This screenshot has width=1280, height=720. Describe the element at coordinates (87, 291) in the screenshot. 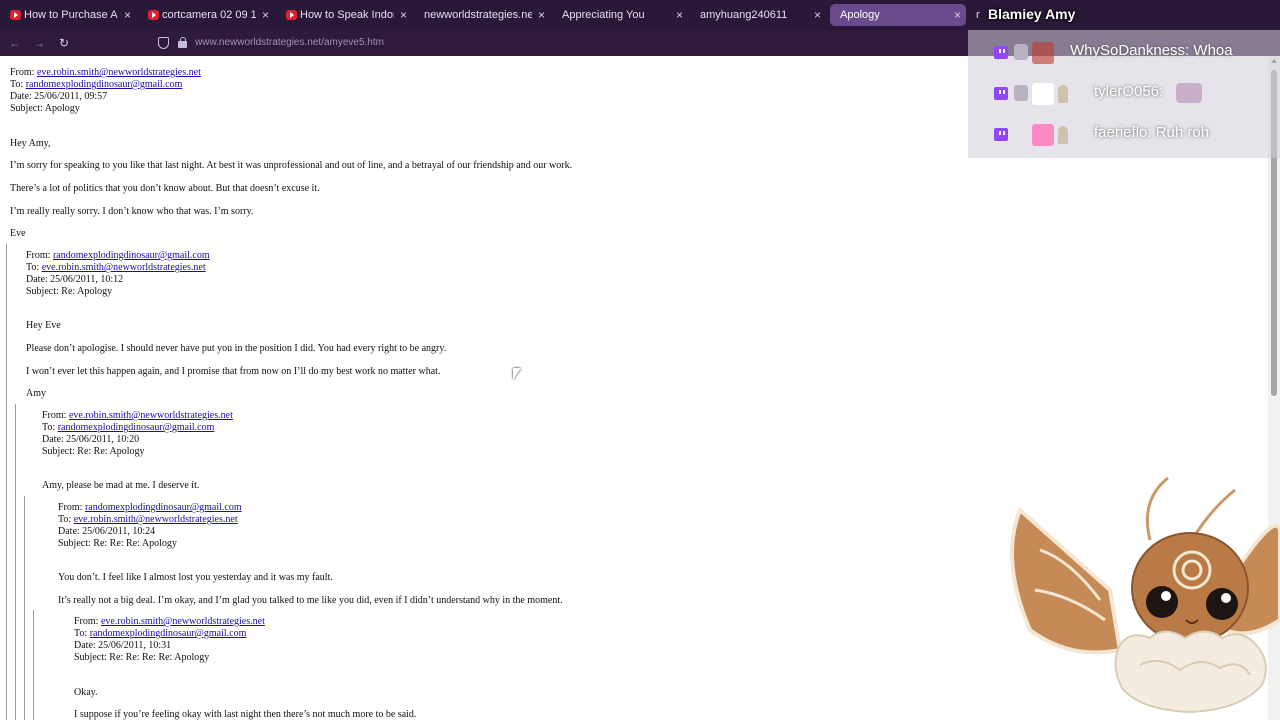

I see `subject-value: Re: Apology` at that location.